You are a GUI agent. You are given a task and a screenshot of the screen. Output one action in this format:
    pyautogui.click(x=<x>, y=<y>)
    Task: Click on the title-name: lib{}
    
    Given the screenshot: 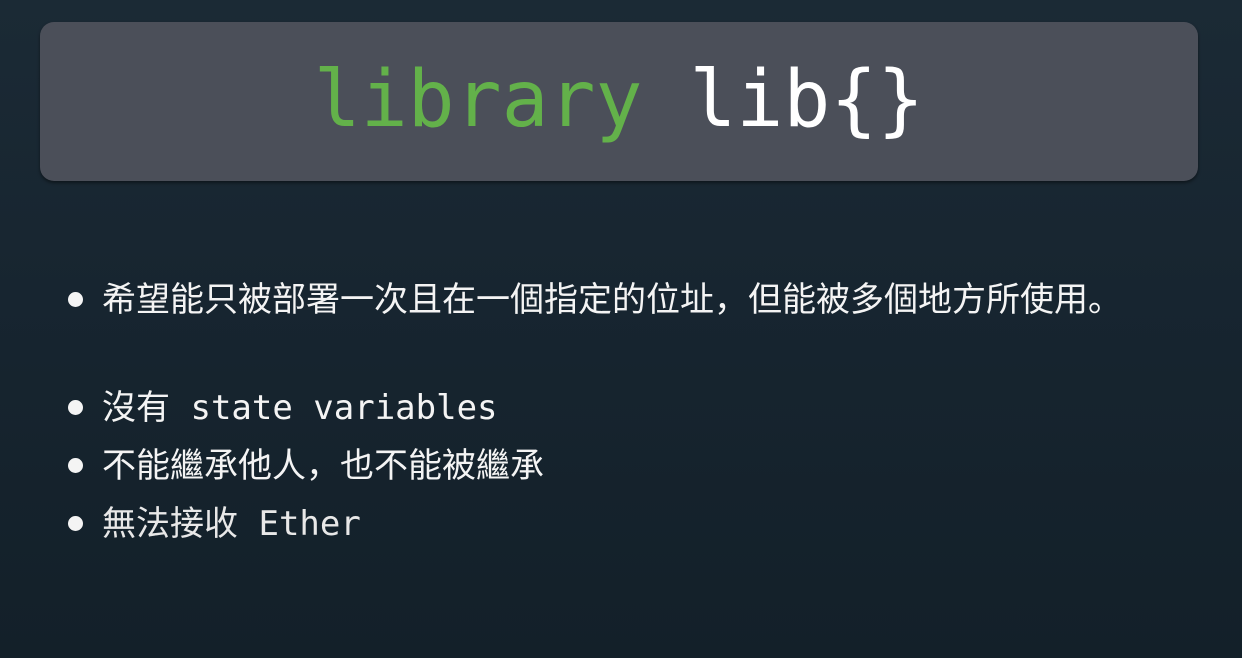 What is the action you would take?
    pyautogui.click(x=783, y=99)
    